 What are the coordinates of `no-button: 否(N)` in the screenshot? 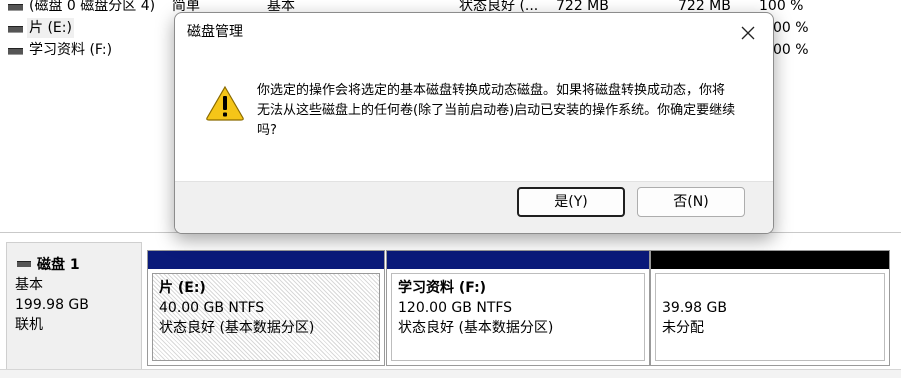 It's located at (691, 202).